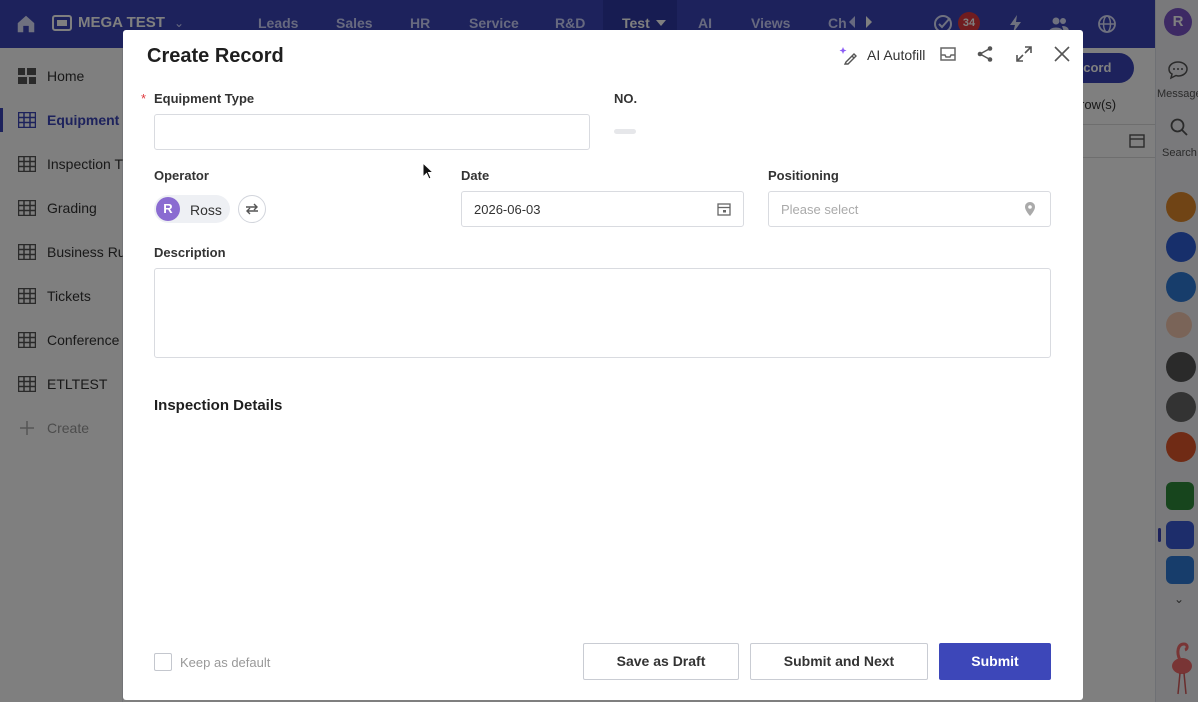 Image resolution: width=1198 pixels, height=702 pixels. Describe the element at coordinates (820, 209) in the screenshot. I see `positioning-placeholder: Please select` at that location.